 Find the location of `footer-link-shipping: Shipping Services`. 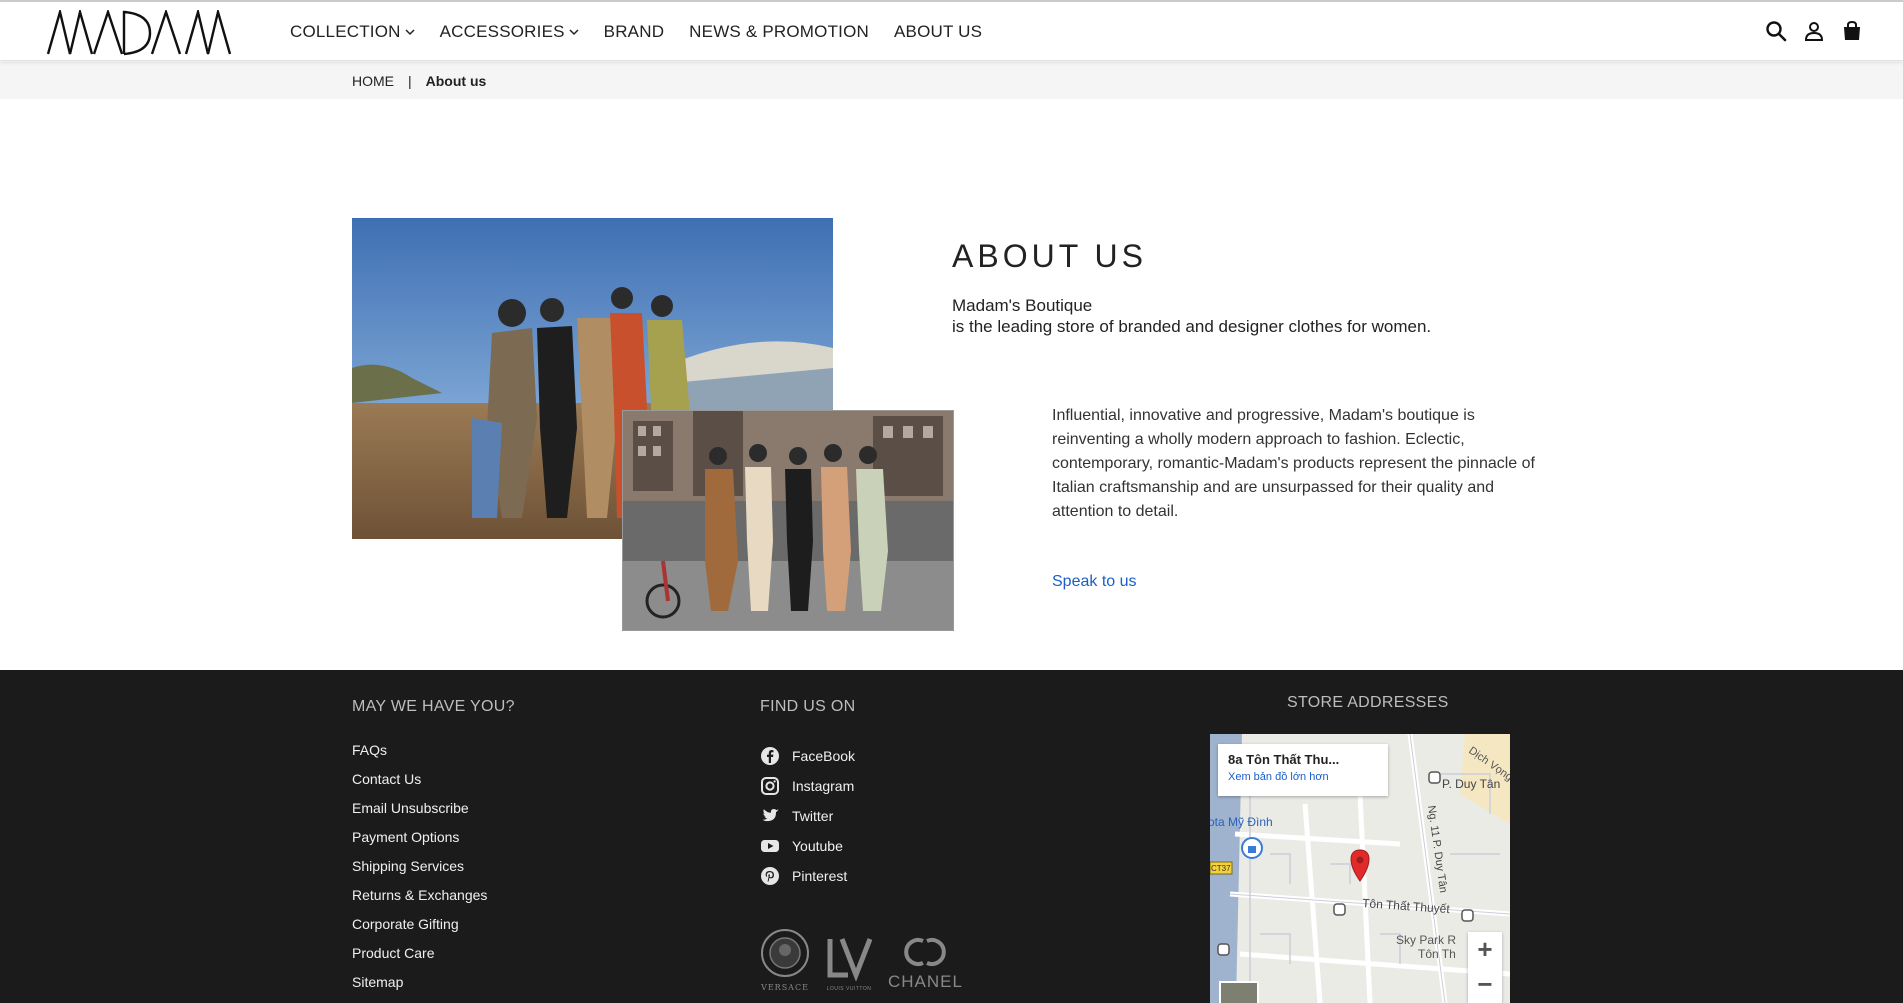

footer-link-shipping: Shipping Services is located at coordinates (419, 872).